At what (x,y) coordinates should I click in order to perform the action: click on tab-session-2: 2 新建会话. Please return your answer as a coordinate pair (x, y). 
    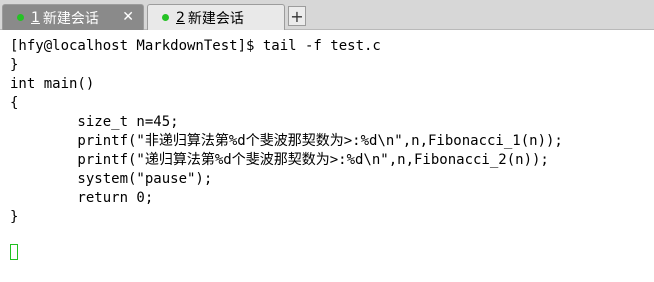
    Looking at the image, I should click on (216, 17).